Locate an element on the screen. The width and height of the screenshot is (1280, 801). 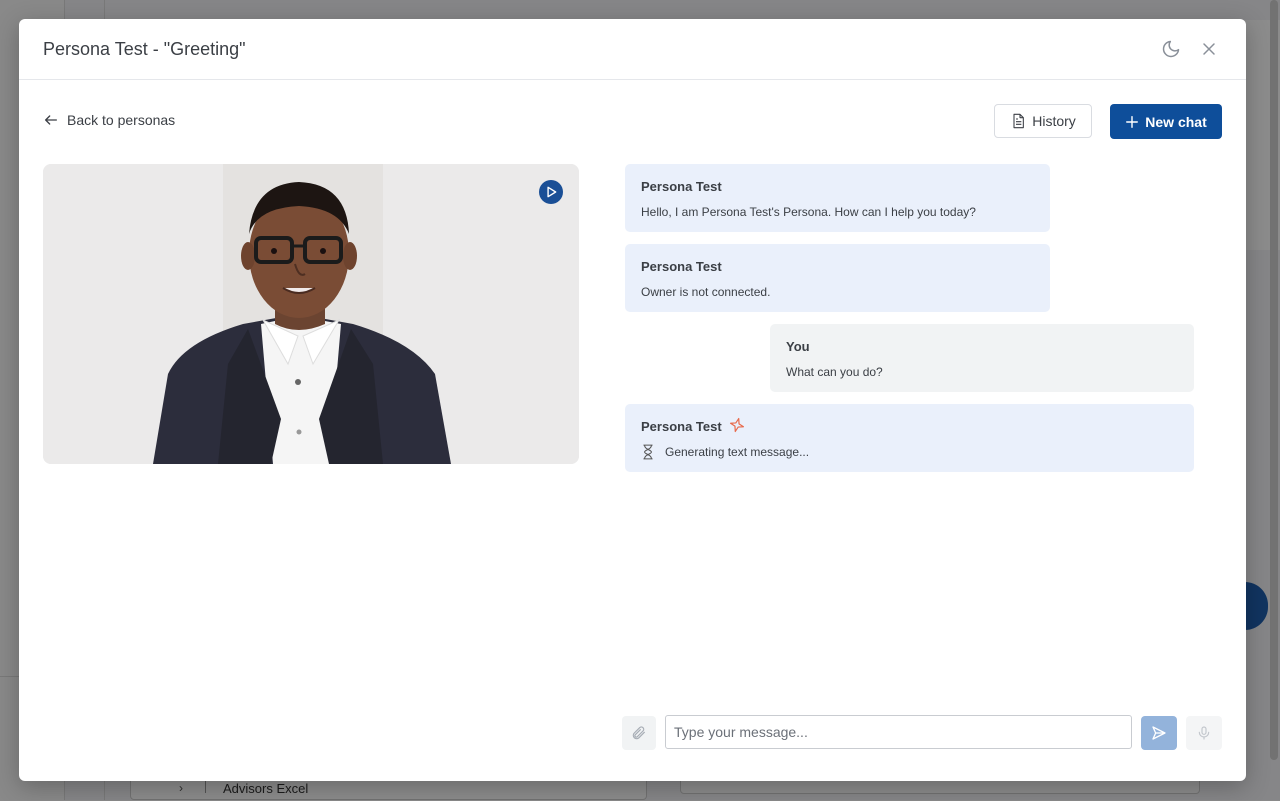
attach-button is located at coordinates (639, 733).